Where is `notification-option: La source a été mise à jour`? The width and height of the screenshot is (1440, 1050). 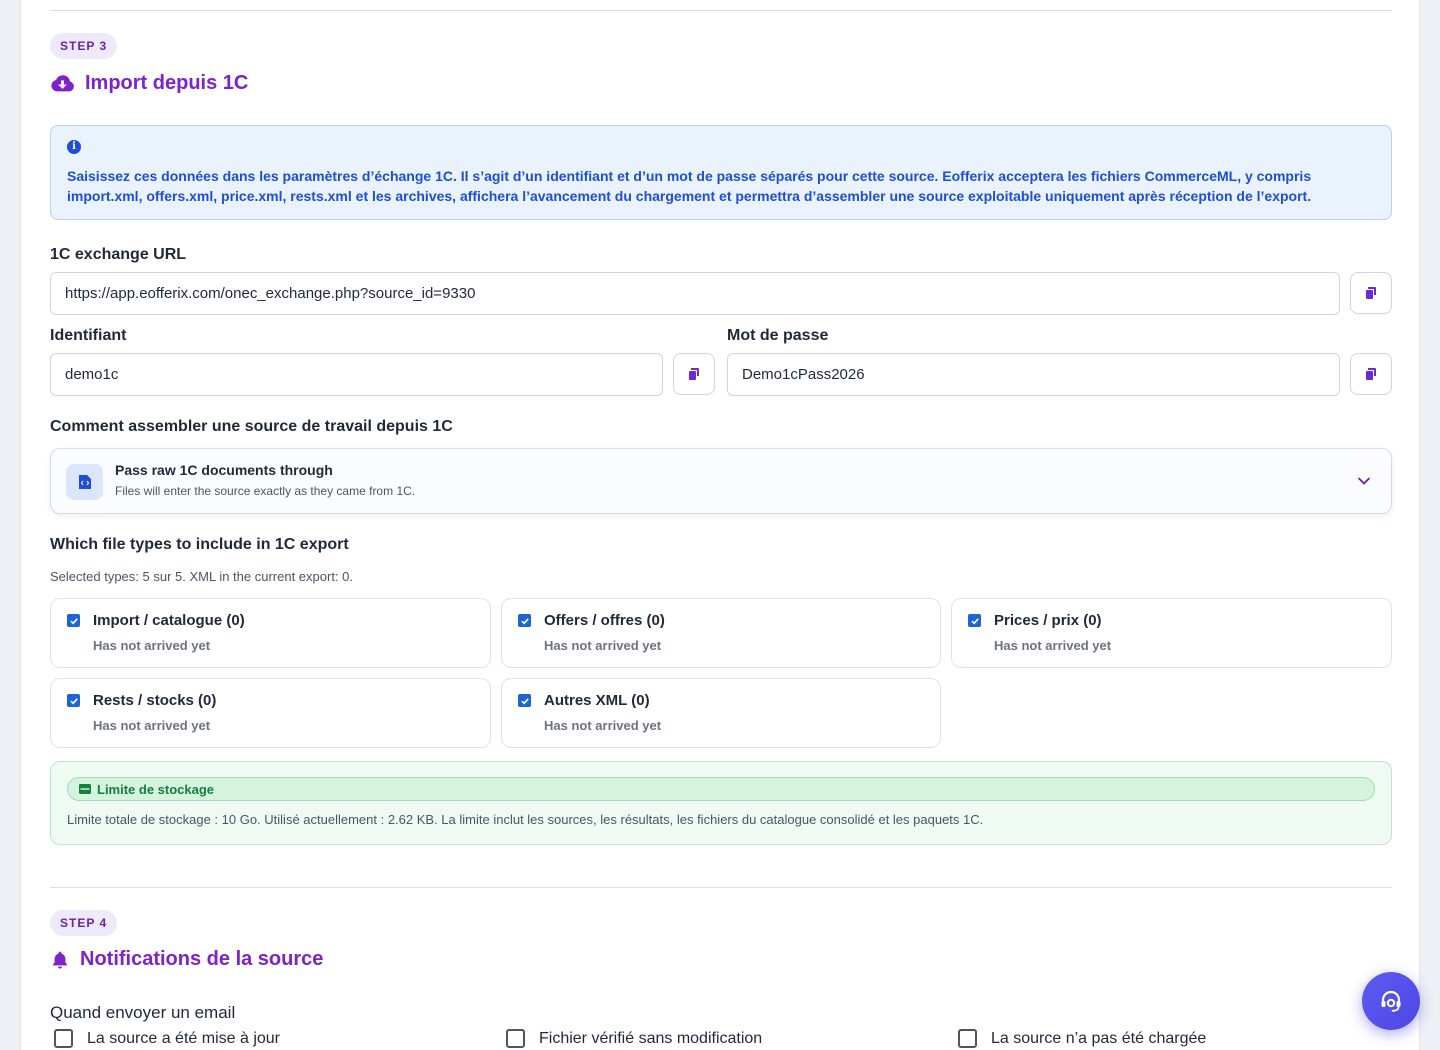
notification-option: La source a été mise à jour is located at coordinates (167, 1038).